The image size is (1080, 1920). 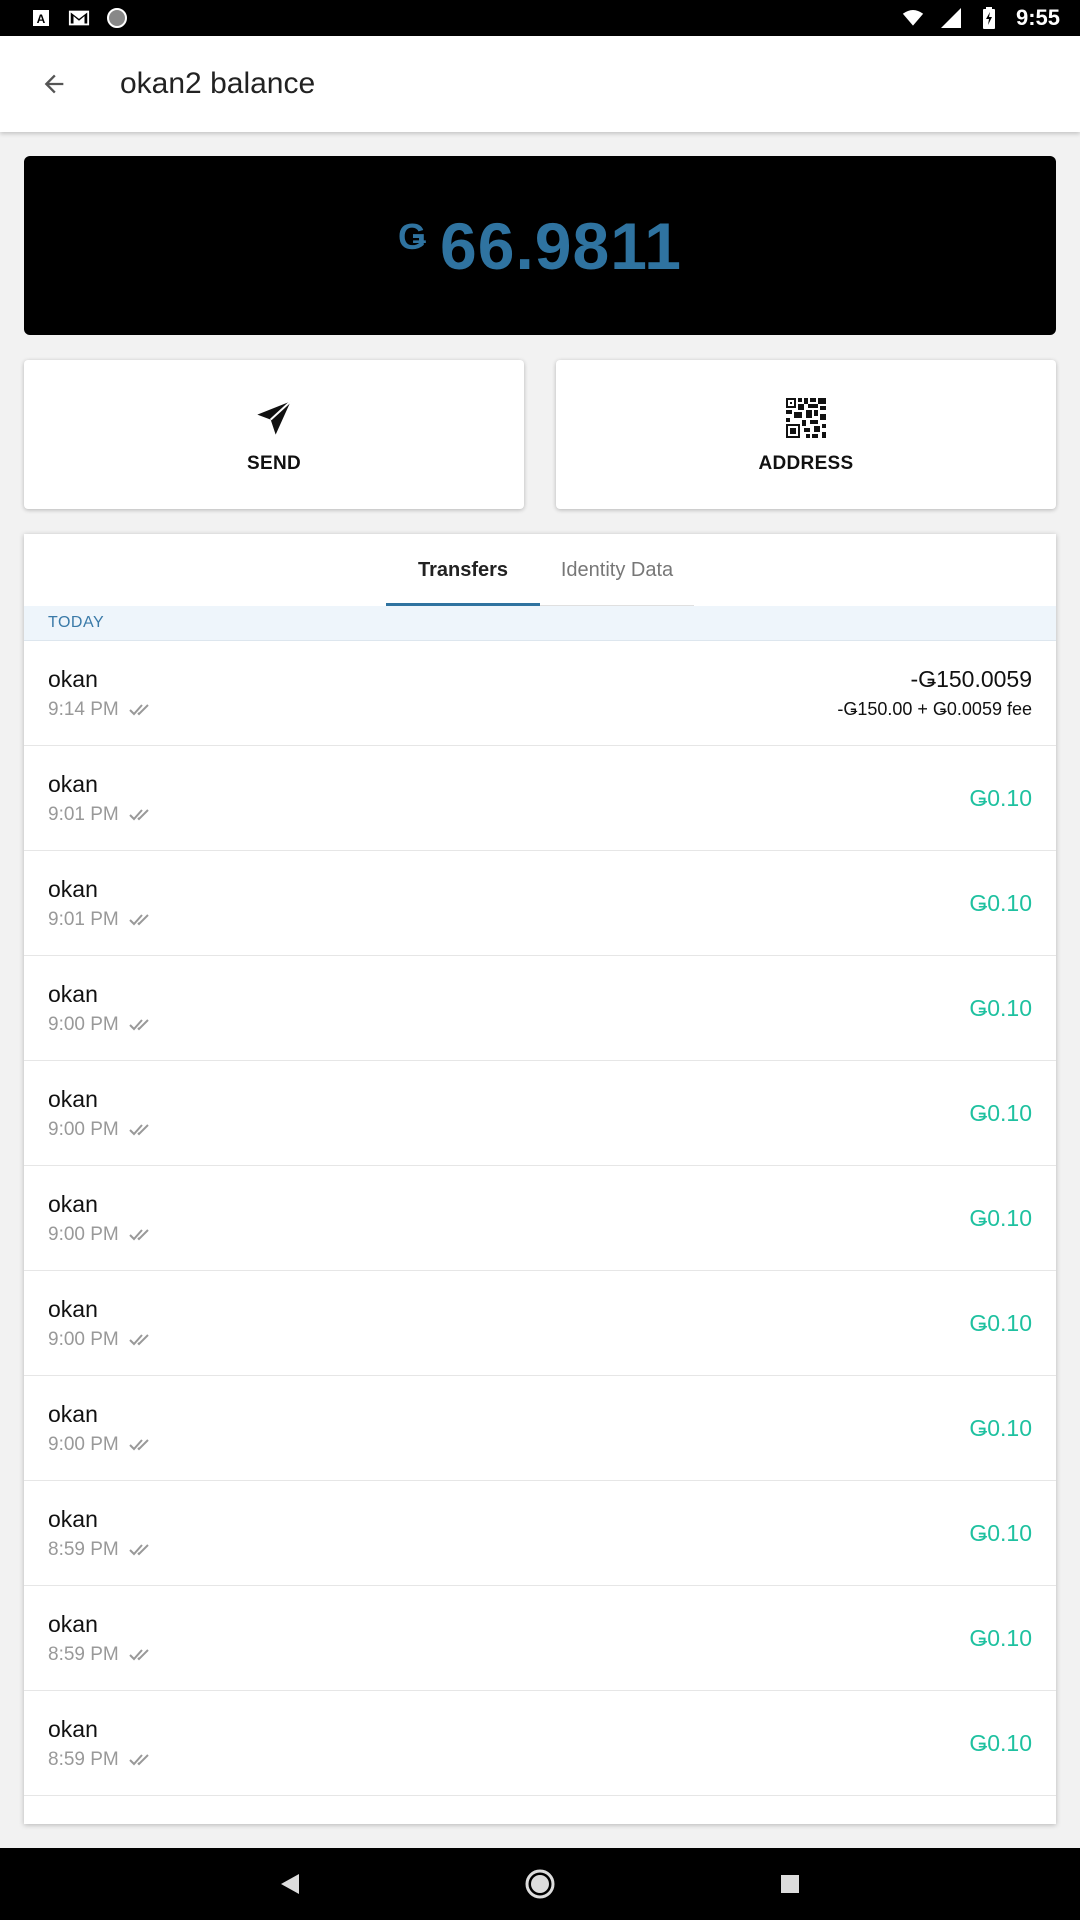 I want to click on transaction-meta: 9:14 PM, so click(x=100, y=710).